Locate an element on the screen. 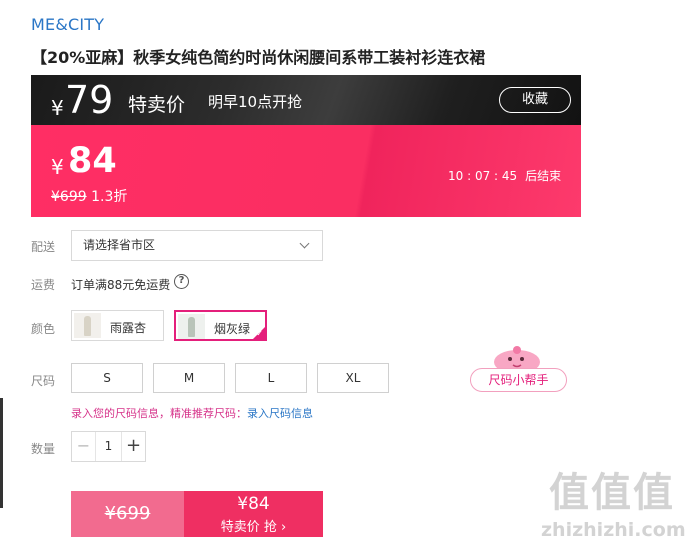 The width and height of the screenshot is (697, 550). original-price-line: ¥699 1.3折 is located at coordinates (89, 196).